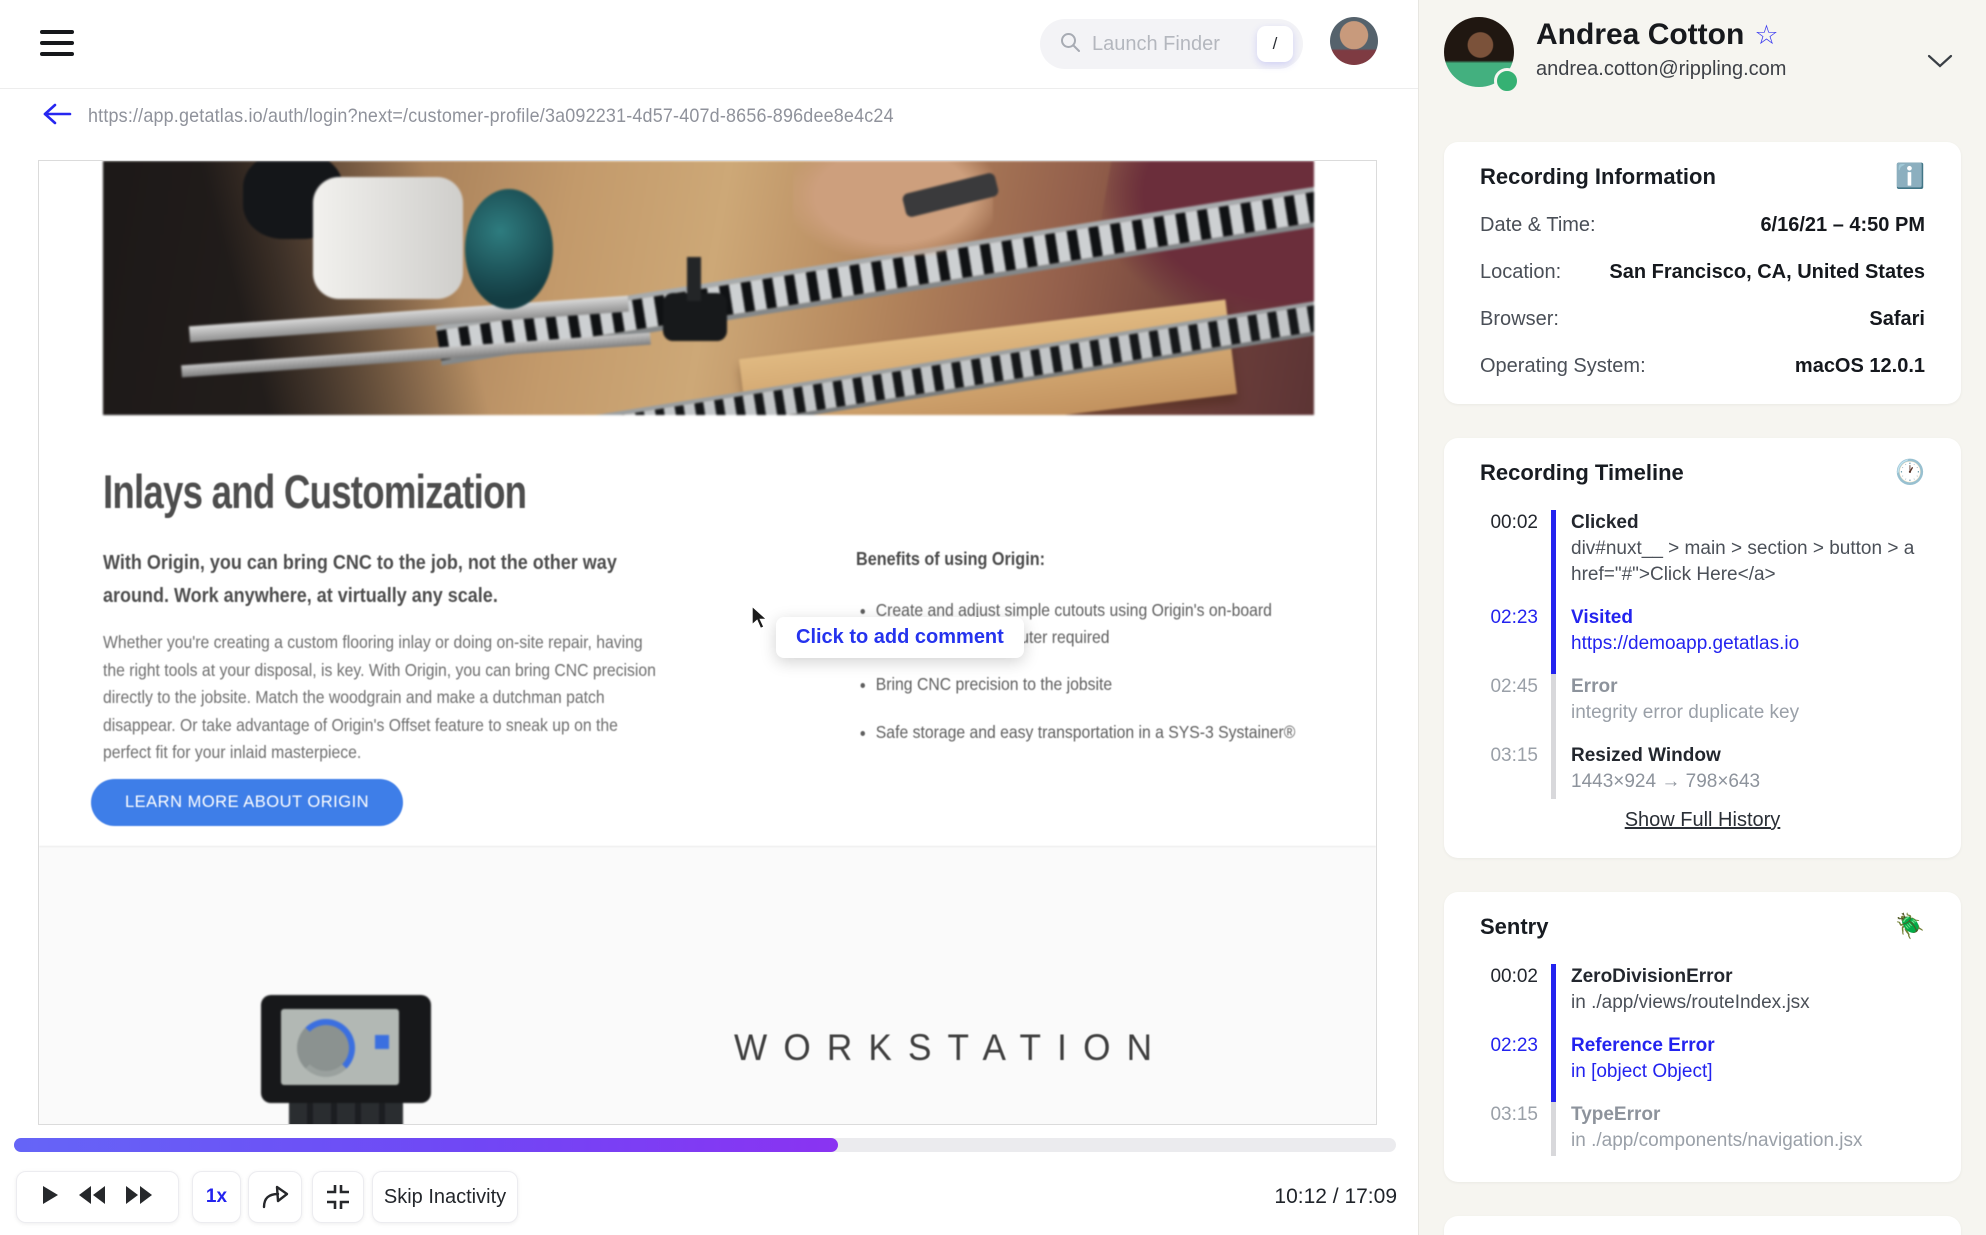 Image resolution: width=1986 pixels, height=1235 pixels. What do you see at coordinates (950, 559) in the screenshot?
I see `benefits-title: Benefits of using Origin:` at bounding box center [950, 559].